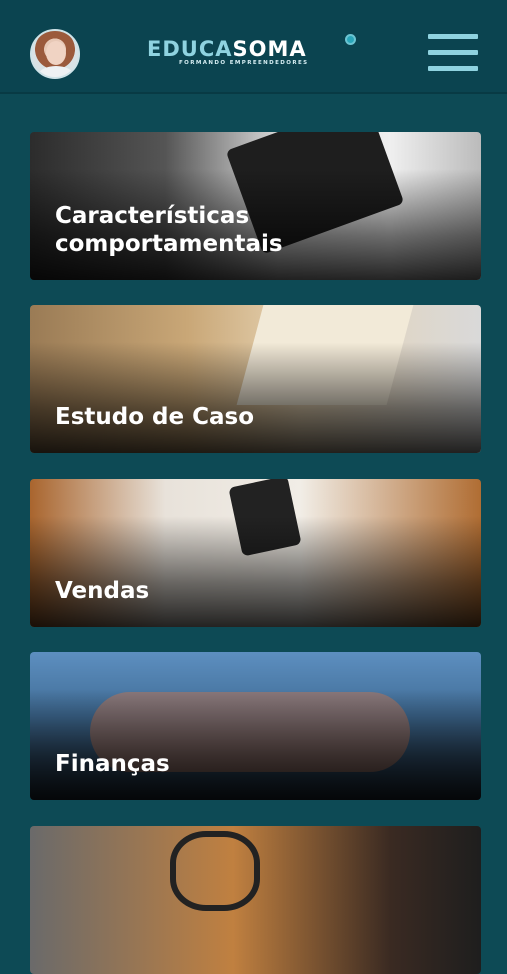 The height and width of the screenshot is (974, 507). What do you see at coordinates (244, 63) in the screenshot?
I see `logo-tagline: FORMANDO EMPREENDEDORES` at bounding box center [244, 63].